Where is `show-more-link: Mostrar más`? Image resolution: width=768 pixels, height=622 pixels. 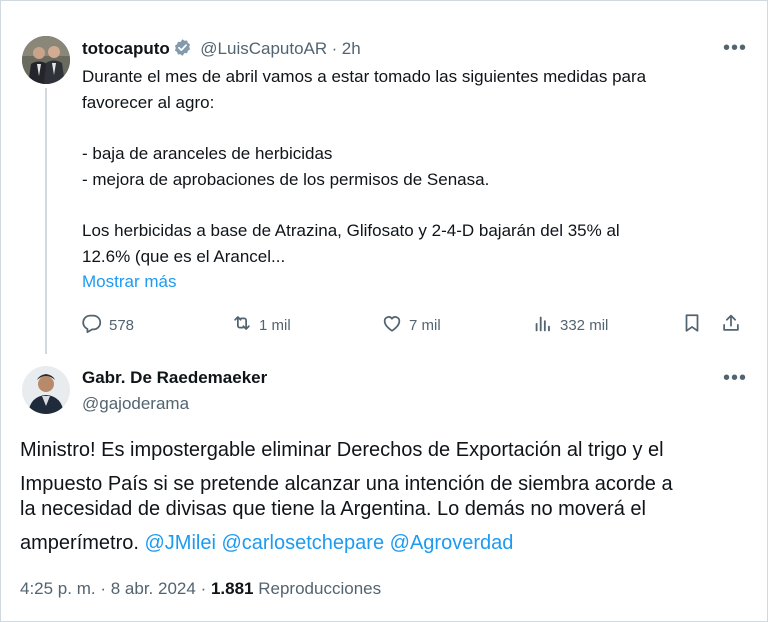
show-more-link: Mostrar más is located at coordinates (129, 282).